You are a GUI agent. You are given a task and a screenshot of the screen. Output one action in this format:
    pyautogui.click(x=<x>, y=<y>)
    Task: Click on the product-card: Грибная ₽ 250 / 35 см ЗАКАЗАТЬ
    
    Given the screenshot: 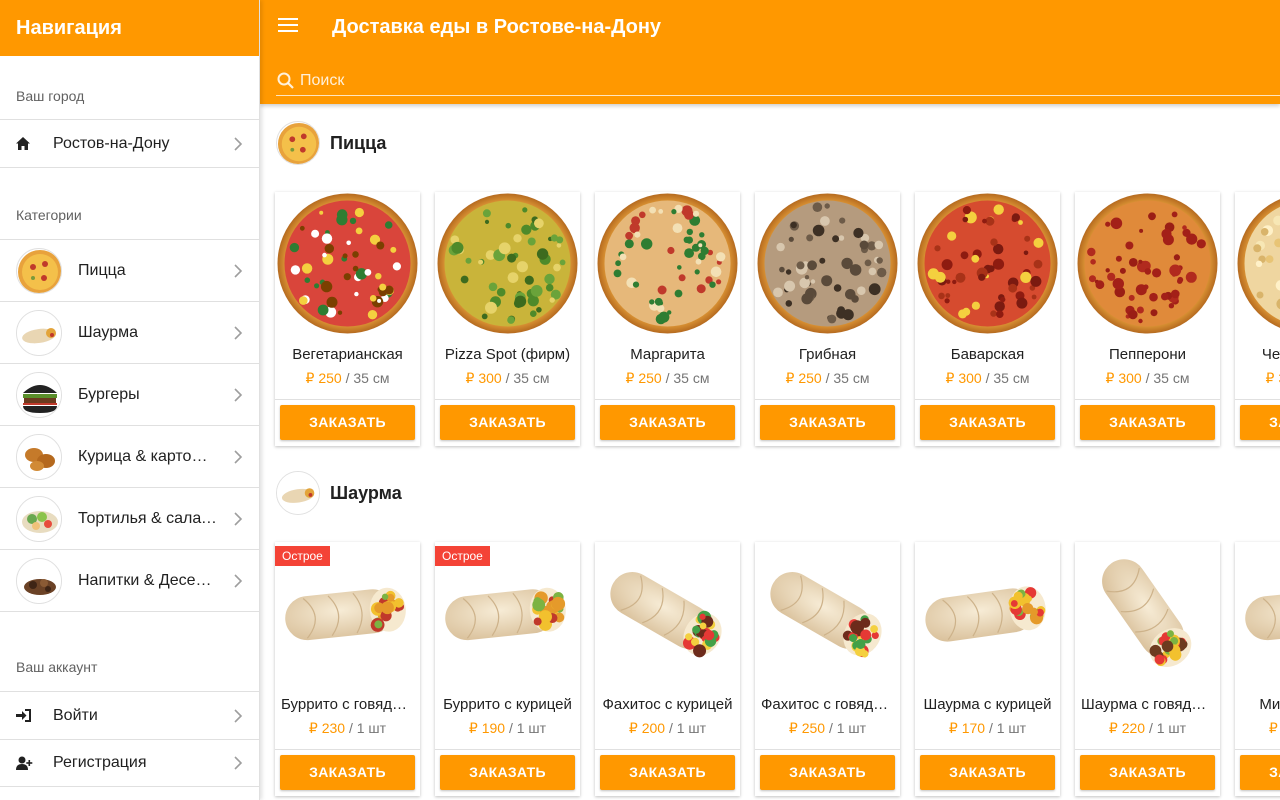 What is the action you would take?
    pyautogui.click(x=827, y=319)
    